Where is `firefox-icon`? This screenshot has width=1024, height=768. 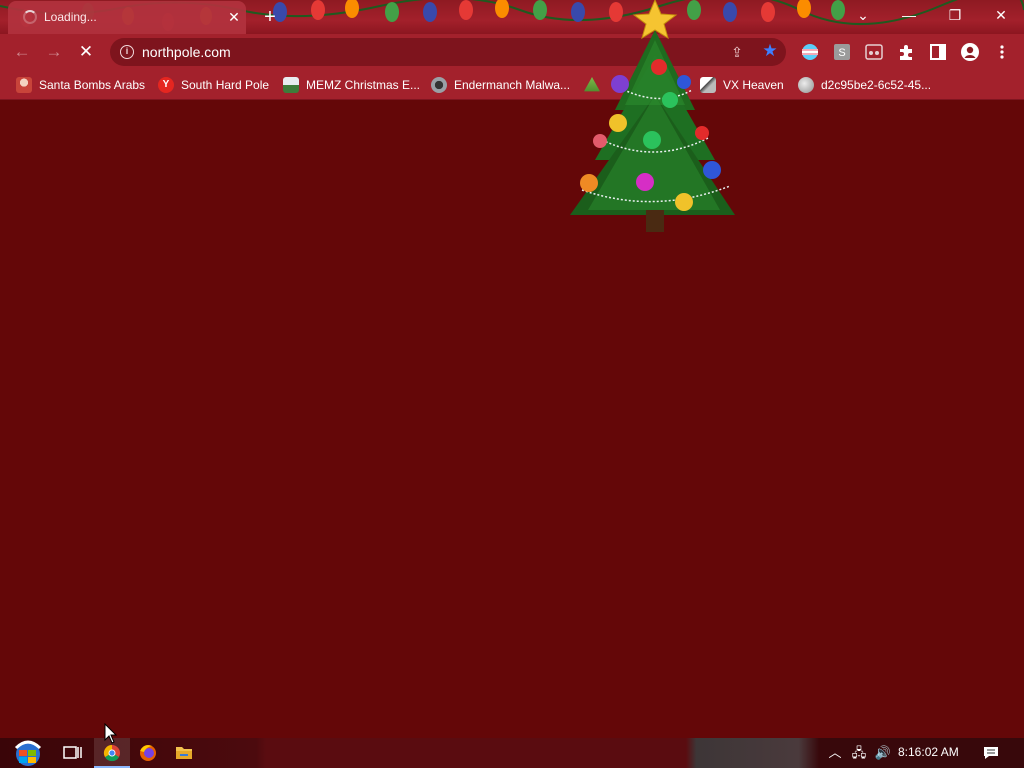
firefox-icon is located at coordinates (148, 753).